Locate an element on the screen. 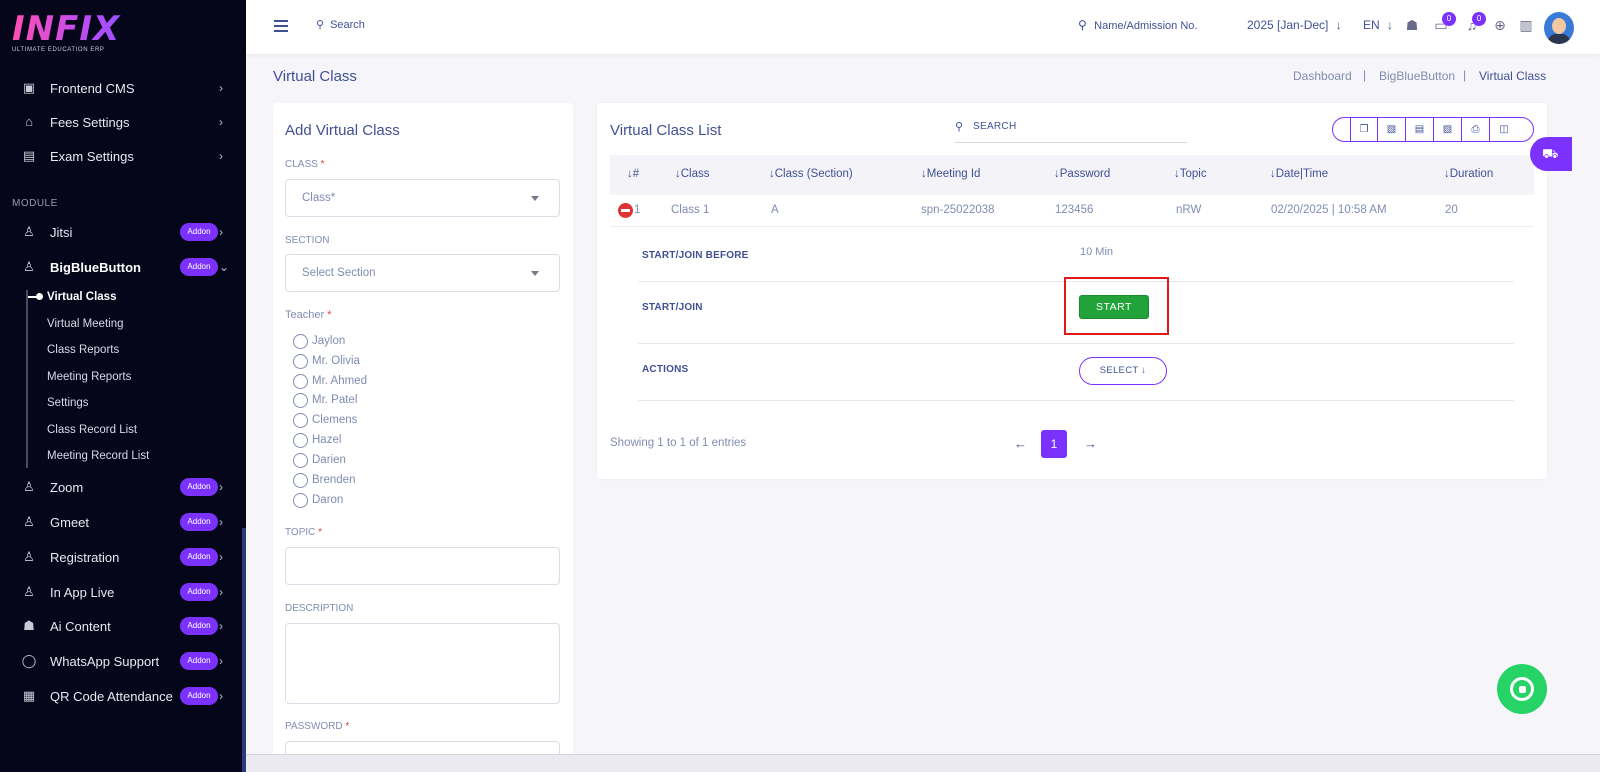 Image resolution: width=1600 pixels, height=772 pixels. list-search-input: ⚲ SEARCH is located at coordinates (1071, 130).